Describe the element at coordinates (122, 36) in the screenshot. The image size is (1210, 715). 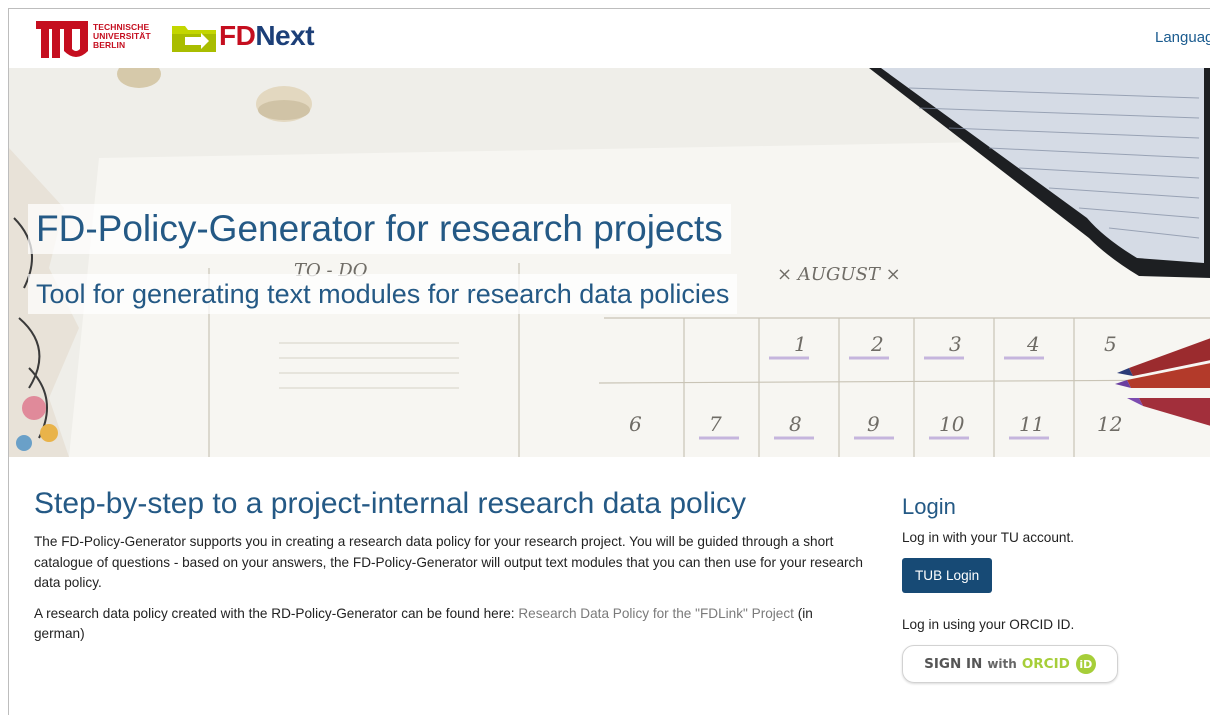
I see `tu-berlin-logo-text: TECHNISCHE UNIVERSITÄT BERLIN` at that location.